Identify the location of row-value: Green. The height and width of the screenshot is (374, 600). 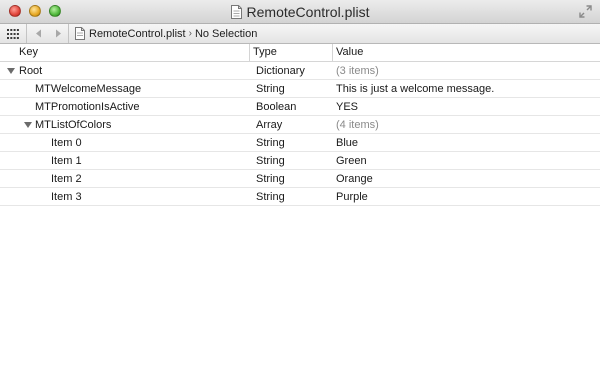
(351, 160).